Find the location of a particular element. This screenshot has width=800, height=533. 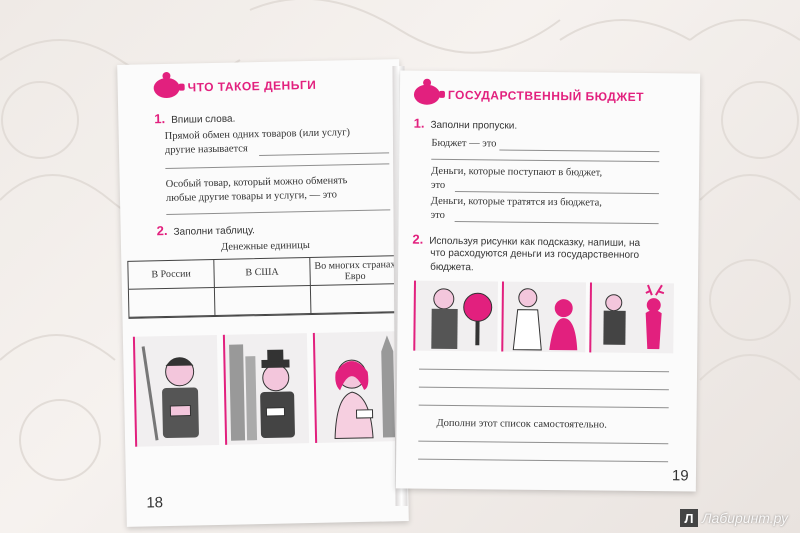

labirint-watermark: Л Лабиринт.ру is located at coordinates (733, 518).